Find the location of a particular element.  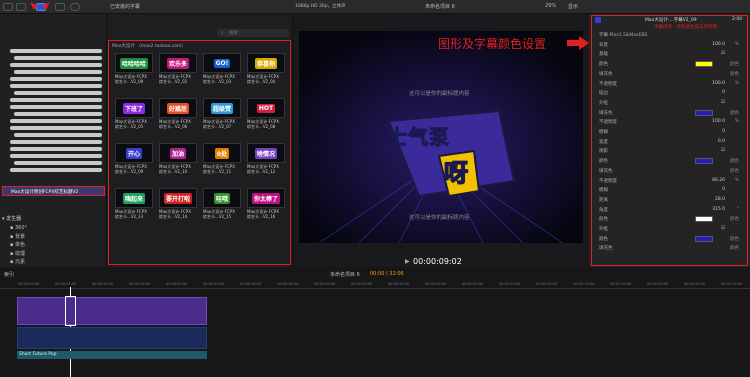

inspector-row: 角度 315.0 ° is located at coordinates (669, 210).